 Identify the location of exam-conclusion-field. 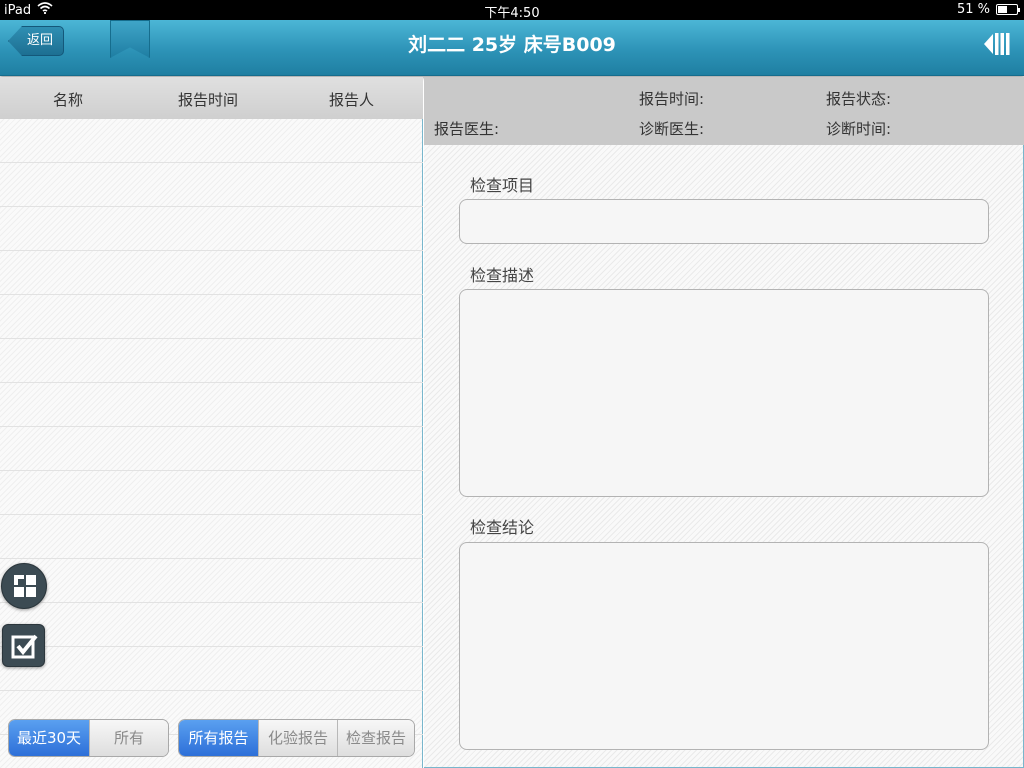
(724, 646).